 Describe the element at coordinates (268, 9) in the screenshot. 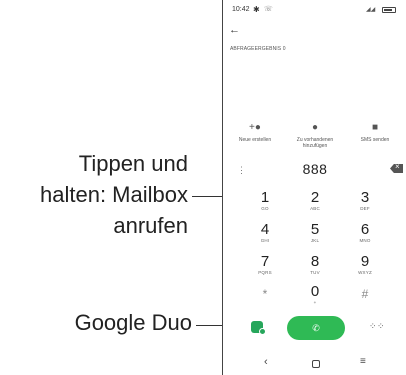

I see `message-icon: ☏` at that location.